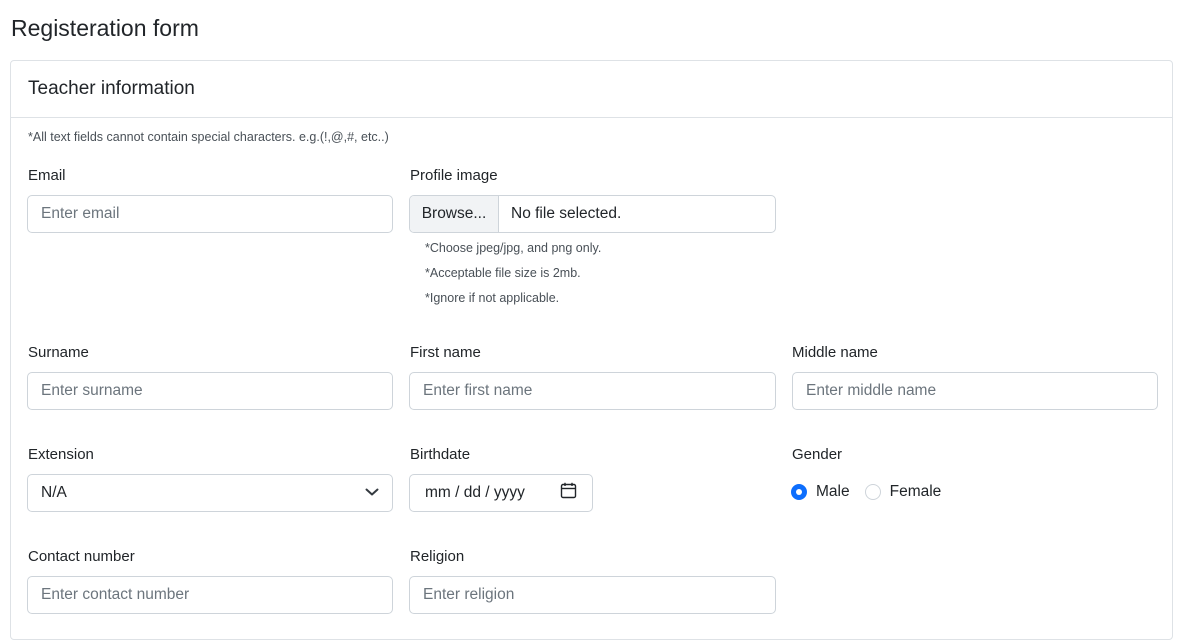 This screenshot has width=1185, height=640. I want to click on extension-value: N/A, so click(54, 492).